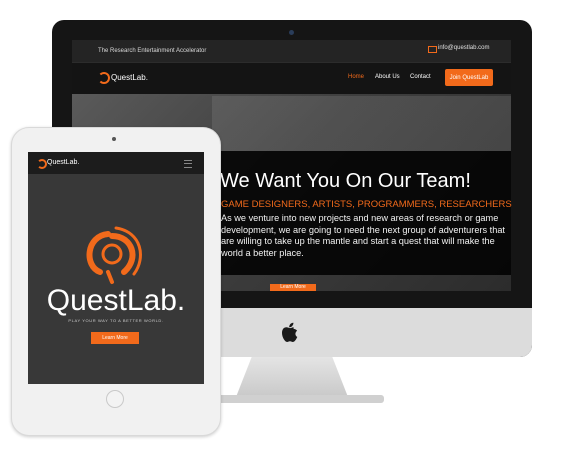  What do you see at coordinates (293, 287) in the screenshot?
I see `hero-learn-more-button: Learn More` at bounding box center [293, 287].